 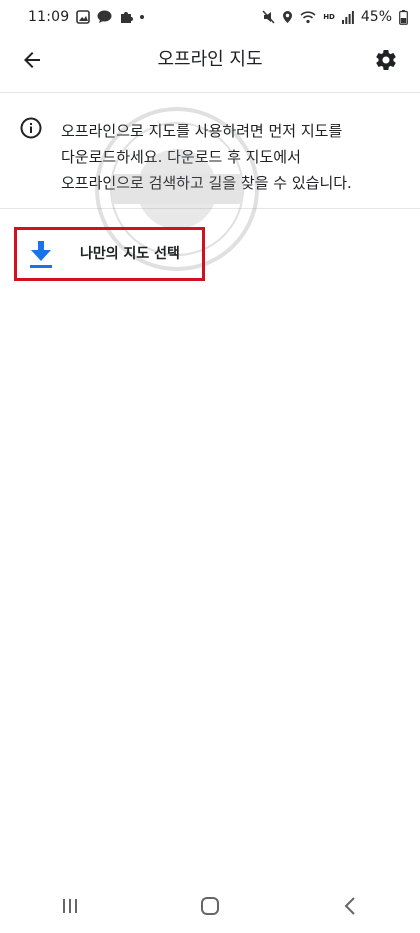 I want to click on gear-icon, so click(x=386, y=60).